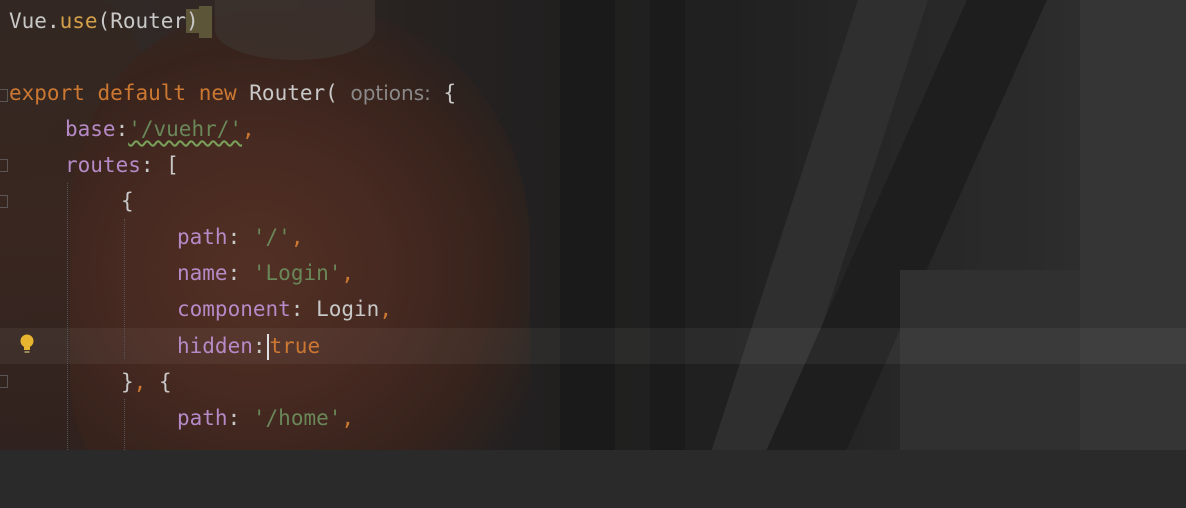 The width and height of the screenshot is (1186, 508). What do you see at coordinates (295, 346) in the screenshot?
I see `token-keyword: true` at bounding box center [295, 346].